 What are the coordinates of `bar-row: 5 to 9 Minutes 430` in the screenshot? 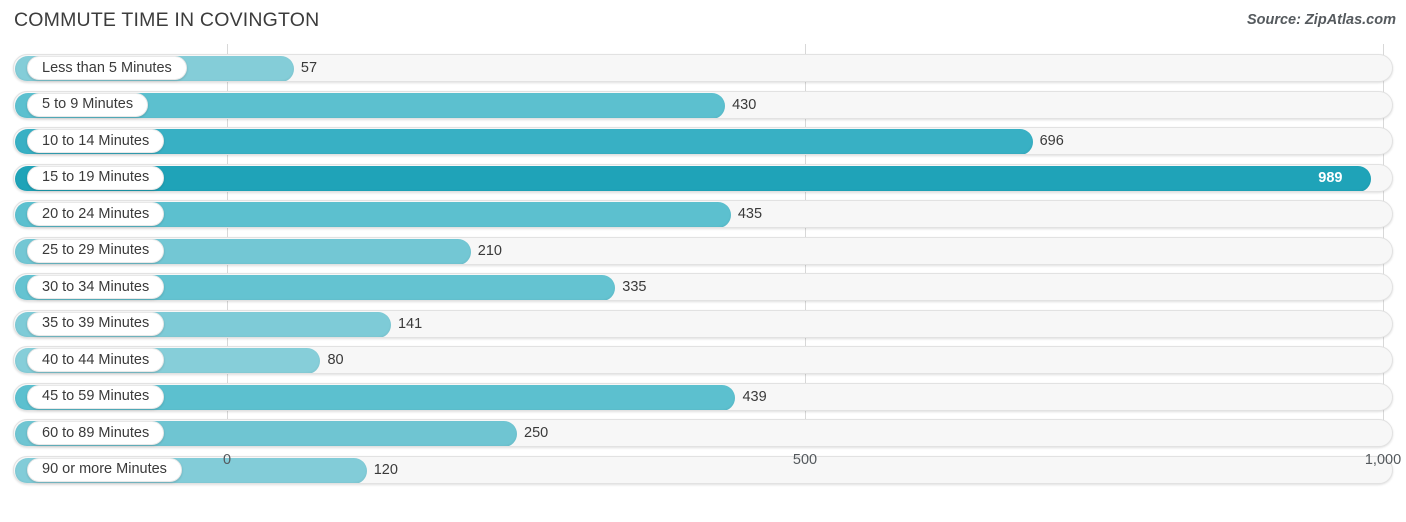 It's located at (703, 104).